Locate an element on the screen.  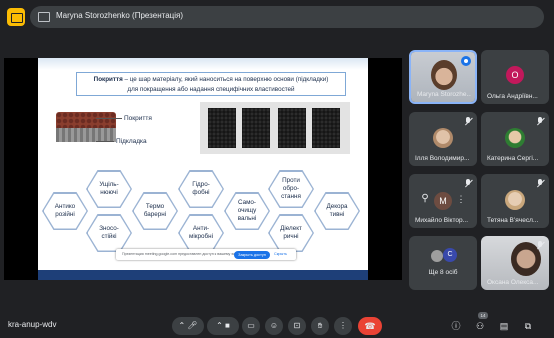
hex-label: Ущіль- нюючі is located at coordinates (109, 188).